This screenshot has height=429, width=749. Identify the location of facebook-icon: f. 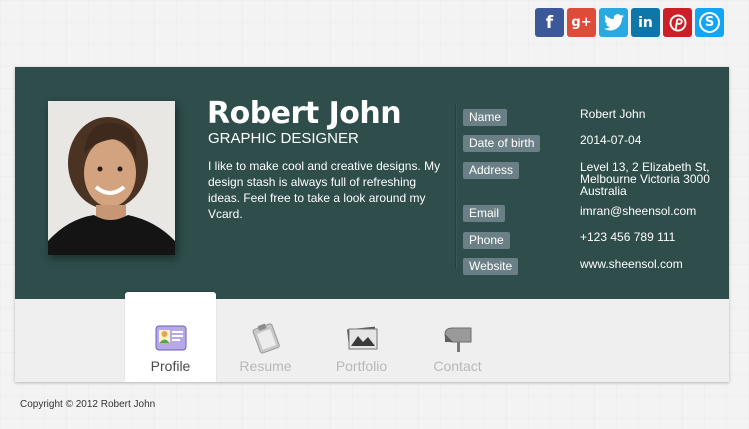
(549, 22).